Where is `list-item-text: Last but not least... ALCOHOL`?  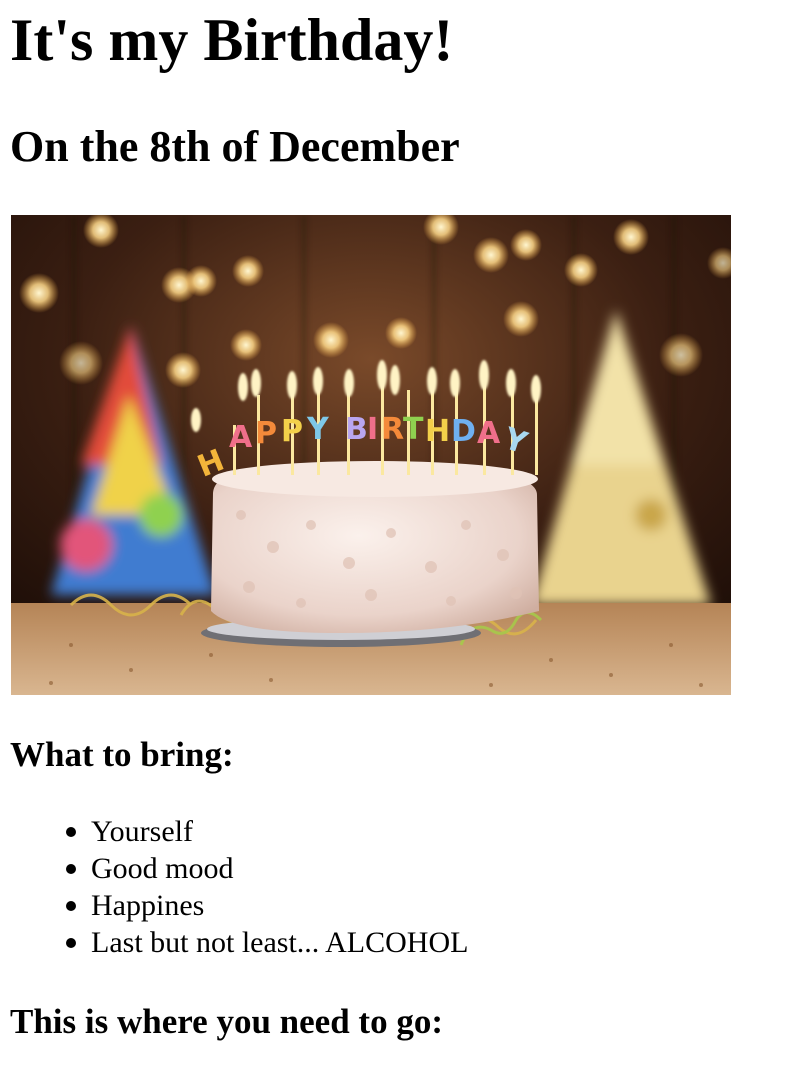 list-item-text: Last but not least... ALCOHOL is located at coordinates (280, 942).